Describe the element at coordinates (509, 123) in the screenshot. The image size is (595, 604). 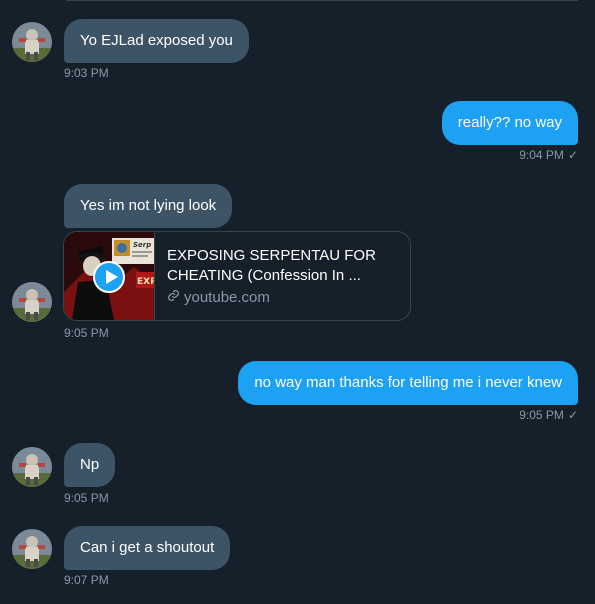
I see `message-bubble-outgoing: really?? no way` at that location.